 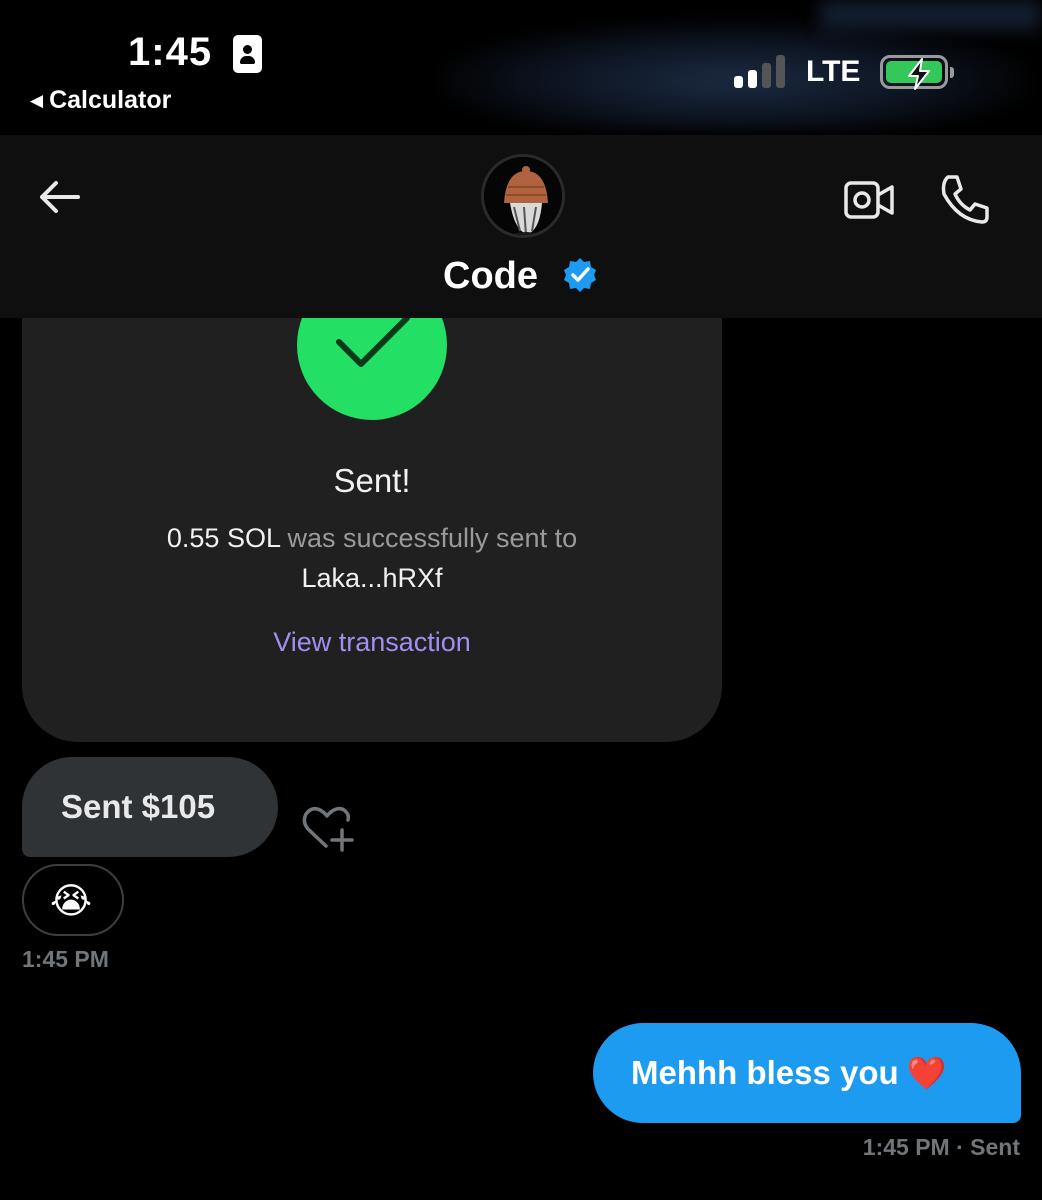 What do you see at coordinates (372, 578) in the screenshot?
I see `transaction-recipient: Laka...hRXf` at bounding box center [372, 578].